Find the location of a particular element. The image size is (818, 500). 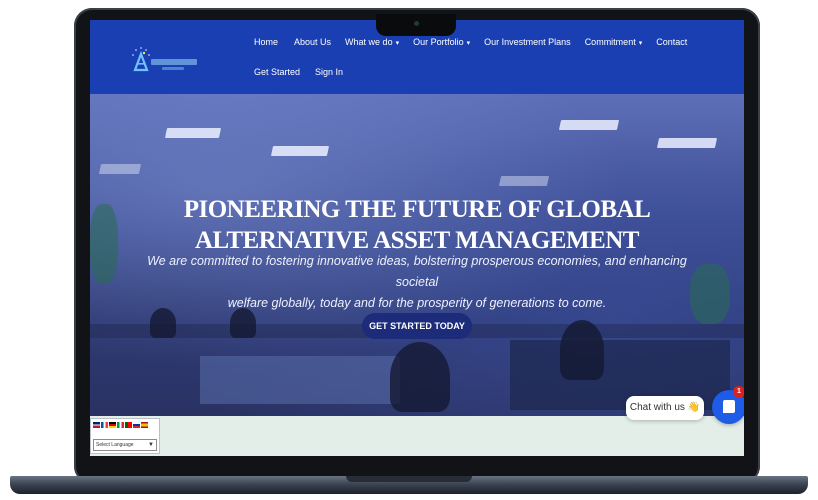

nav-our-portfolio: Our Portfolio ▾ is located at coordinates (441, 42).